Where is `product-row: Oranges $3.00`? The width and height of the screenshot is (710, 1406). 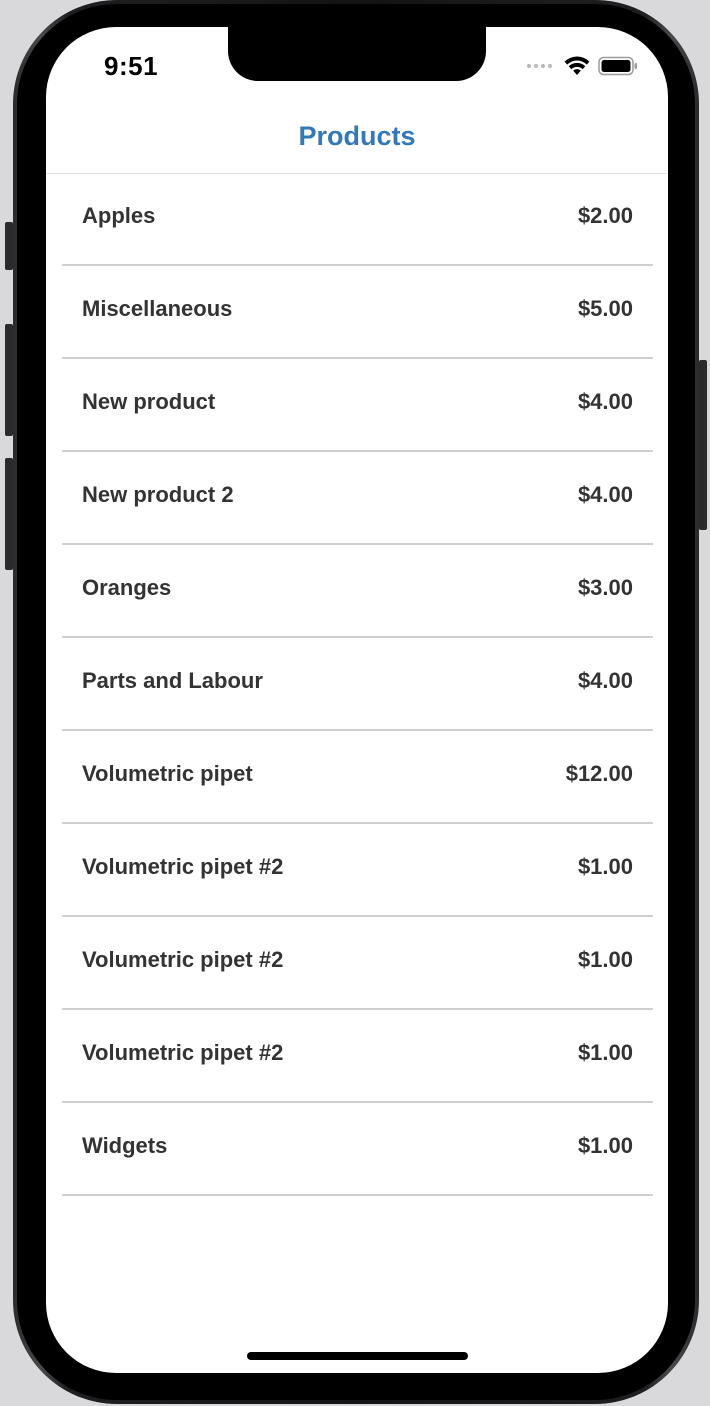 product-row: Oranges $3.00 is located at coordinates (357, 591).